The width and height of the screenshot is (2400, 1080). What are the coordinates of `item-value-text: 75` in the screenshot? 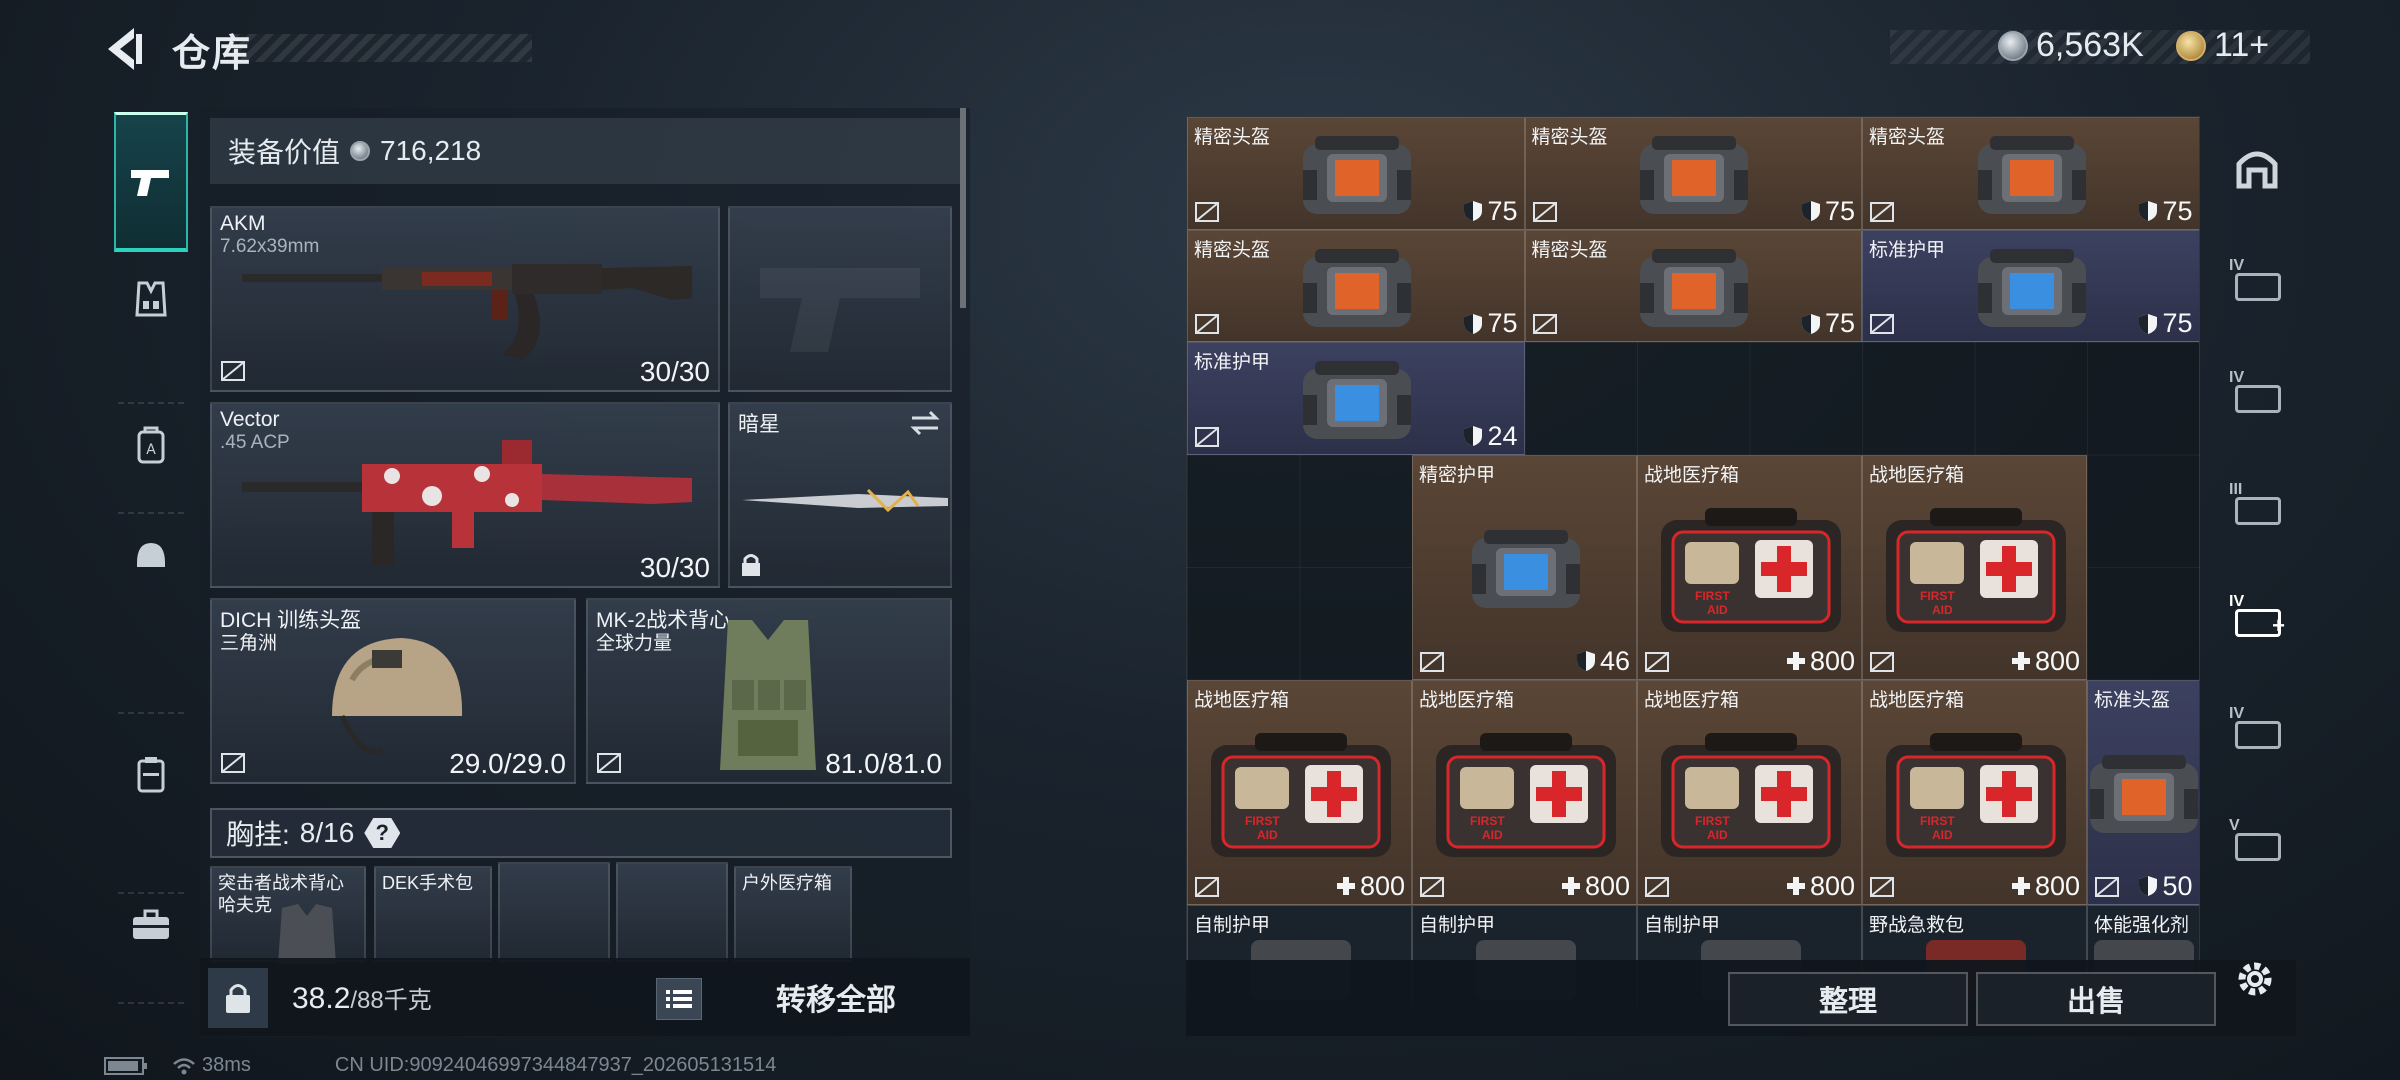 It's located at (2177, 323).